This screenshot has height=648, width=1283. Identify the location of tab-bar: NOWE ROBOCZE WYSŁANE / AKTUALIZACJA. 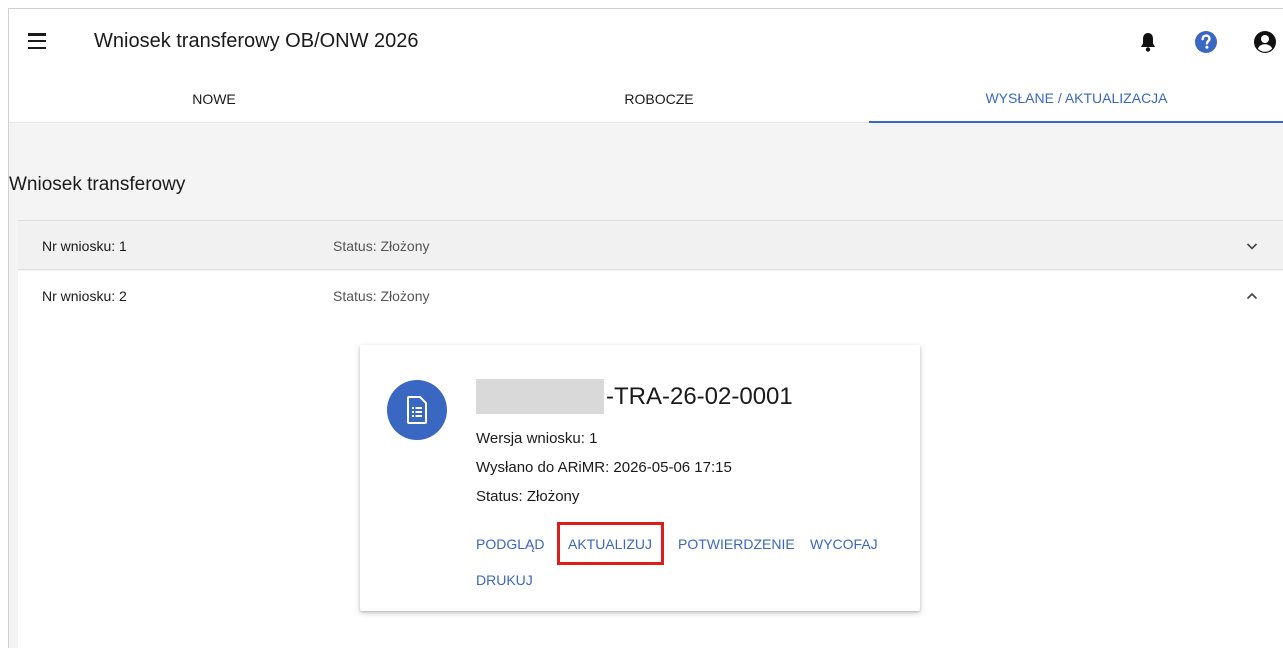
(646, 99).